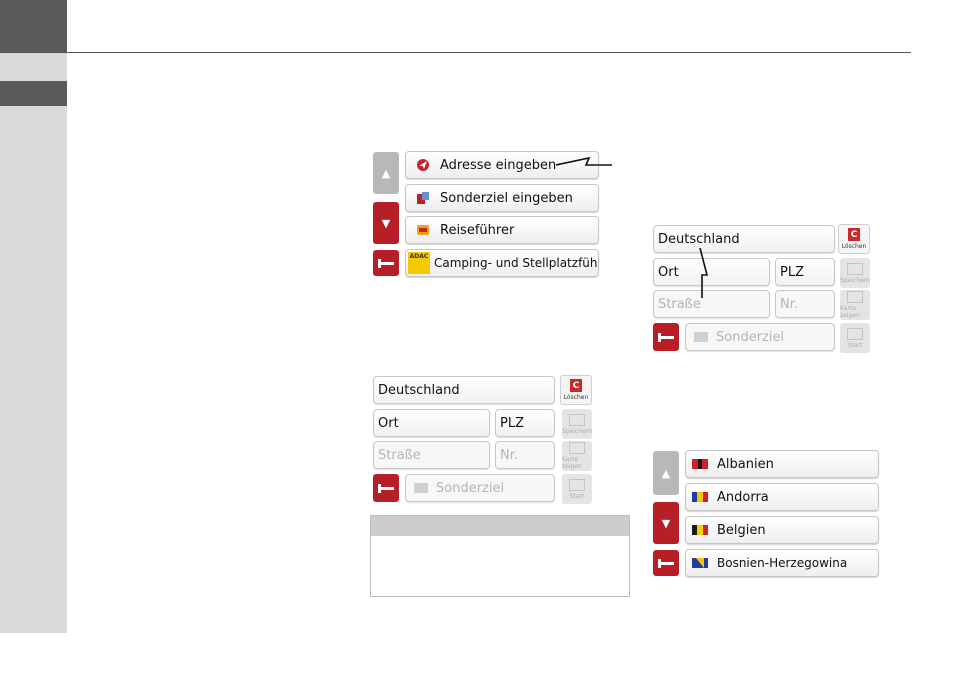 This screenshot has width=954, height=673. I want to click on header-rule, so click(455, 52).